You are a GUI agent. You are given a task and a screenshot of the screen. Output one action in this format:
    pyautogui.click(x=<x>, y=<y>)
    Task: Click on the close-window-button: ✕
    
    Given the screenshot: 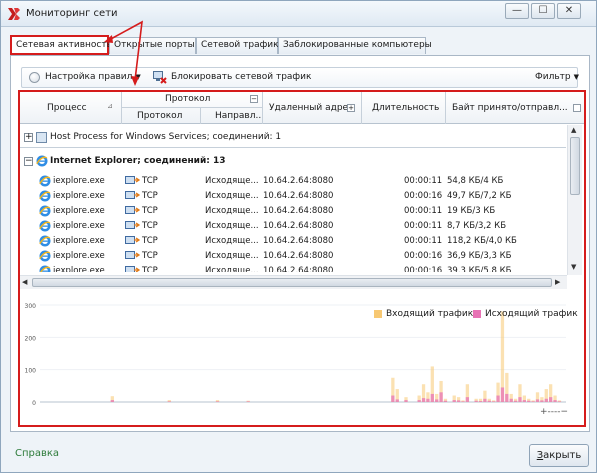 What is the action you would take?
    pyautogui.click(x=569, y=11)
    